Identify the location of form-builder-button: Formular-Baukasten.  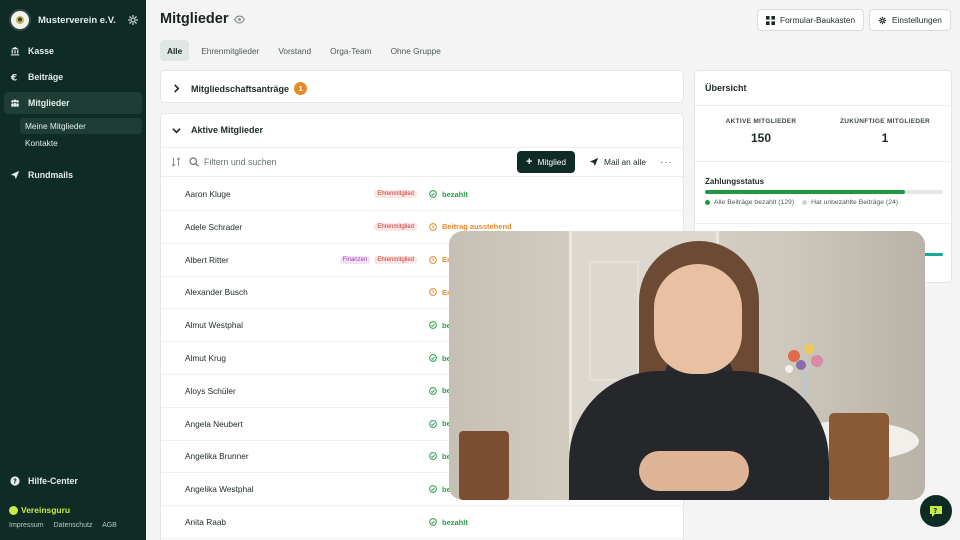
(811, 20).